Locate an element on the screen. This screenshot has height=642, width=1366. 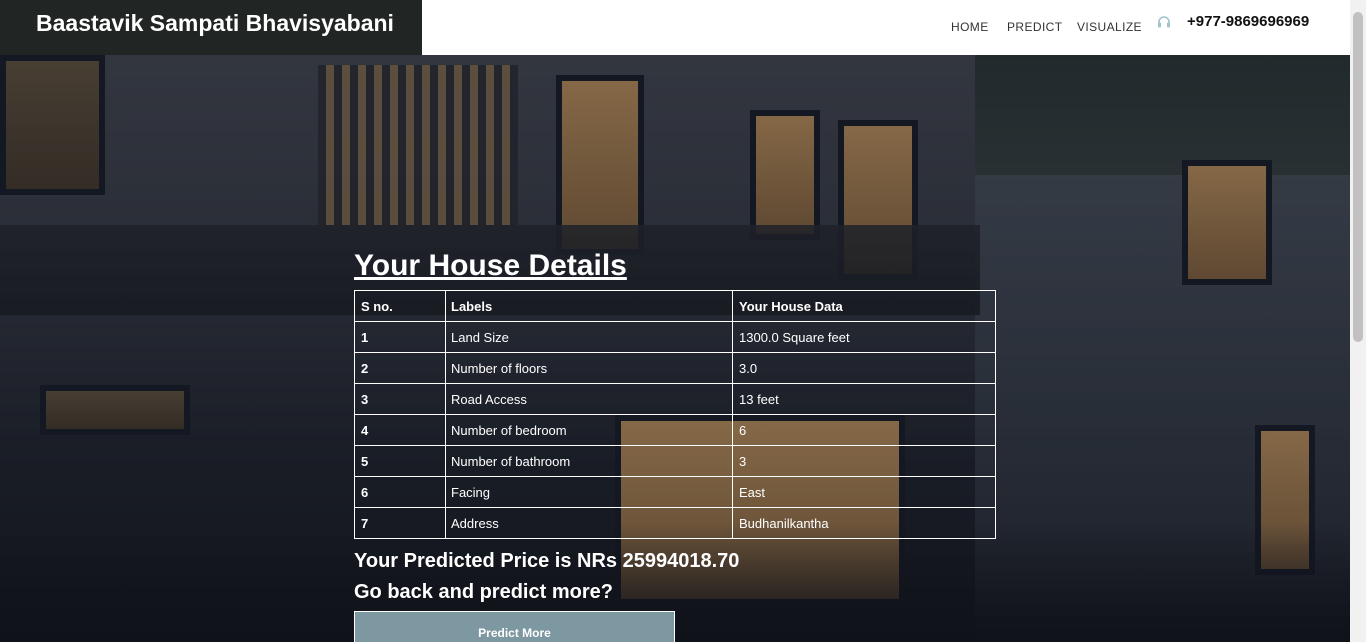
row-sno: 7 is located at coordinates (400, 523).